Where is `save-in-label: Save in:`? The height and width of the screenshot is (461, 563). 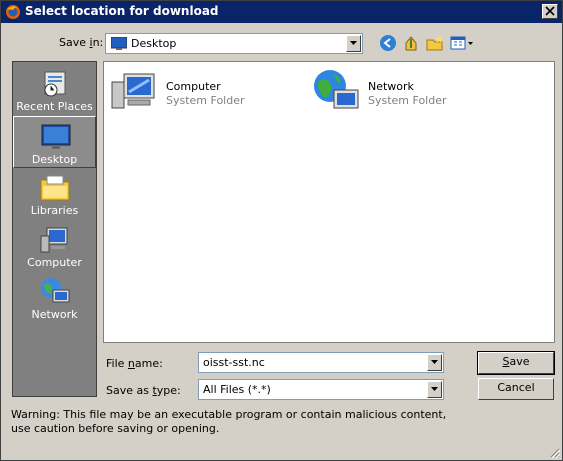 save-in-label: Save in: is located at coordinates (81, 42).